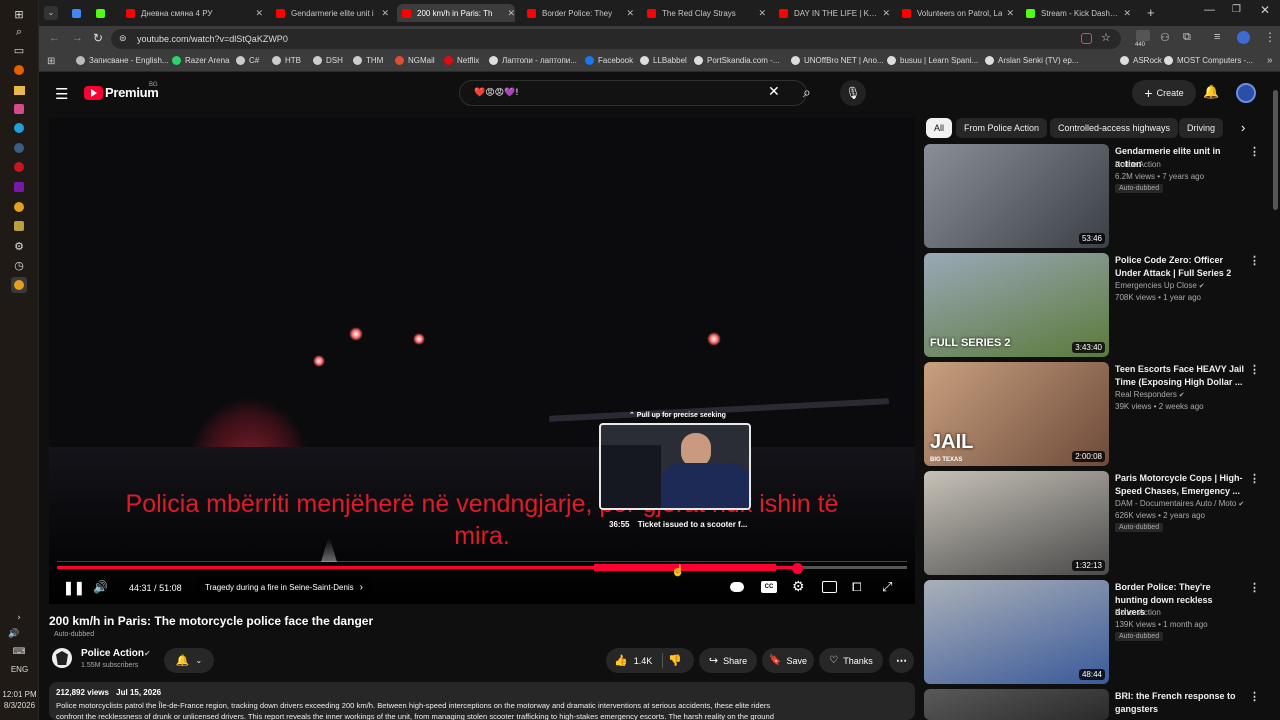 The width and height of the screenshot is (1280, 720). Describe the element at coordinates (62, 658) in the screenshot. I see `channel-avatar` at that location.